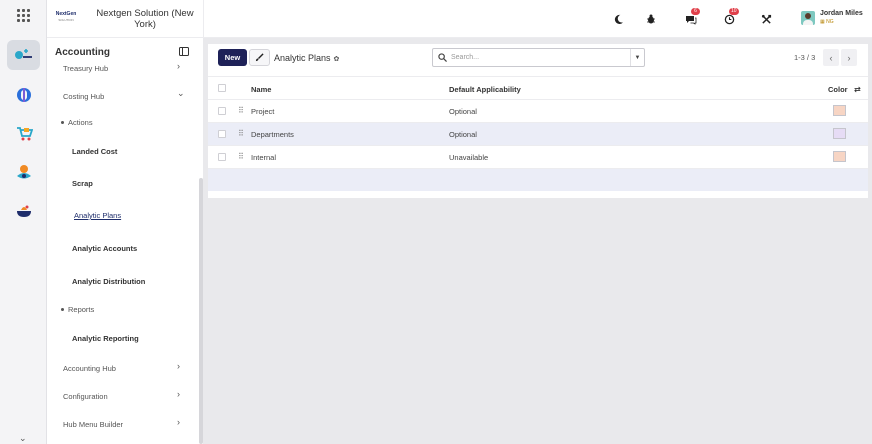  I want to click on app-rail: ⌄, so click(23, 222).